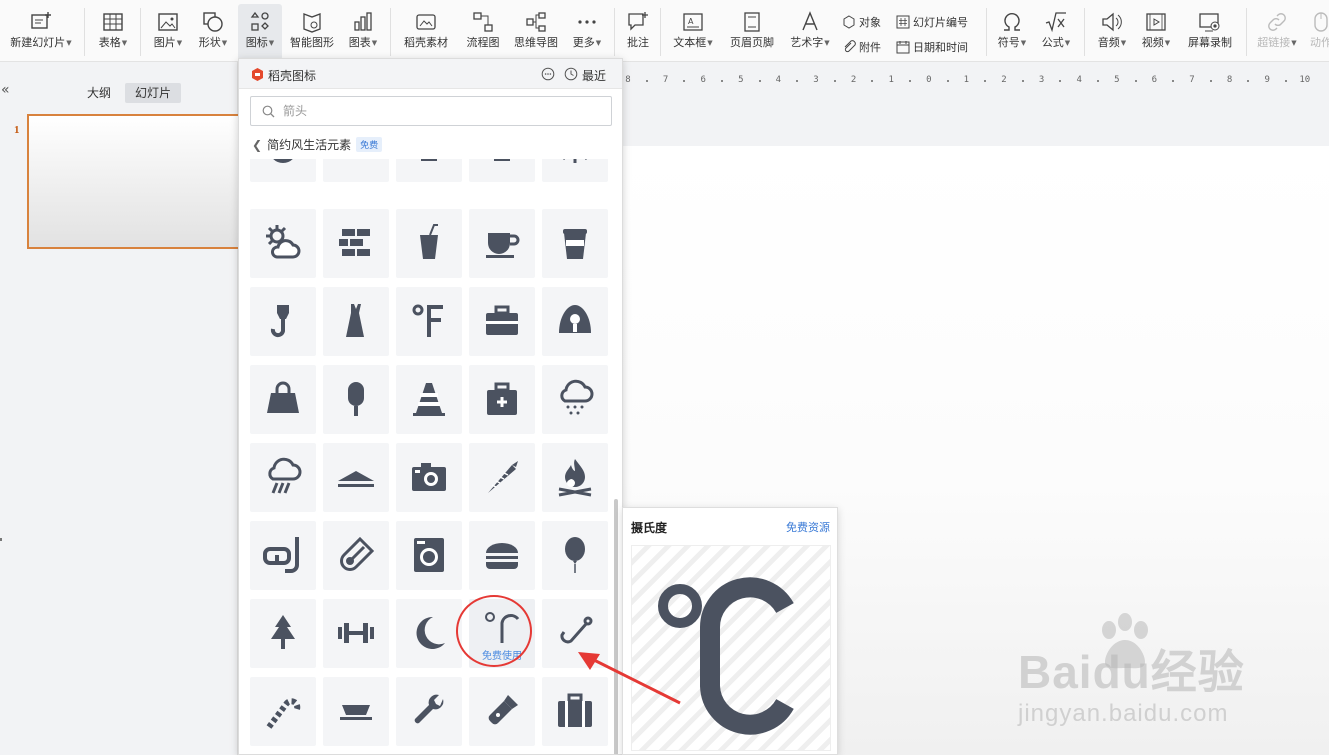  Describe the element at coordinates (810, 32) in the screenshot. I see `wordart-button: 艺术字▼` at that location.